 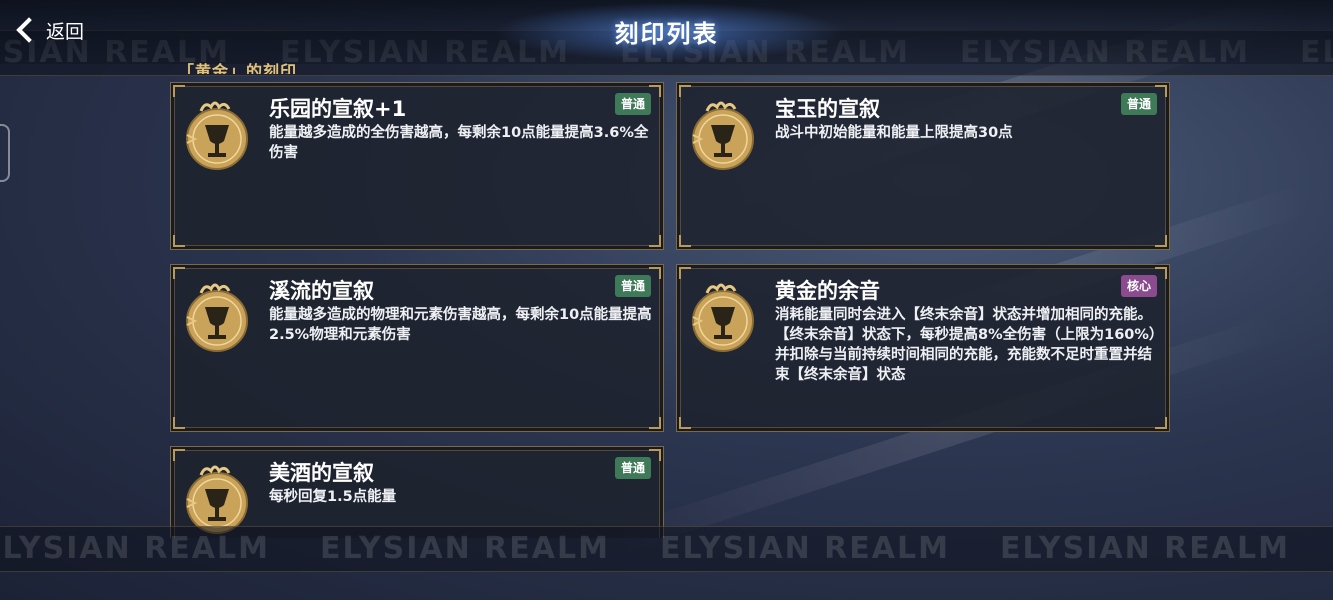 What do you see at coordinates (666, 34) in the screenshot?
I see `page-title: 刻印列表` at bounding box center [666, 34].